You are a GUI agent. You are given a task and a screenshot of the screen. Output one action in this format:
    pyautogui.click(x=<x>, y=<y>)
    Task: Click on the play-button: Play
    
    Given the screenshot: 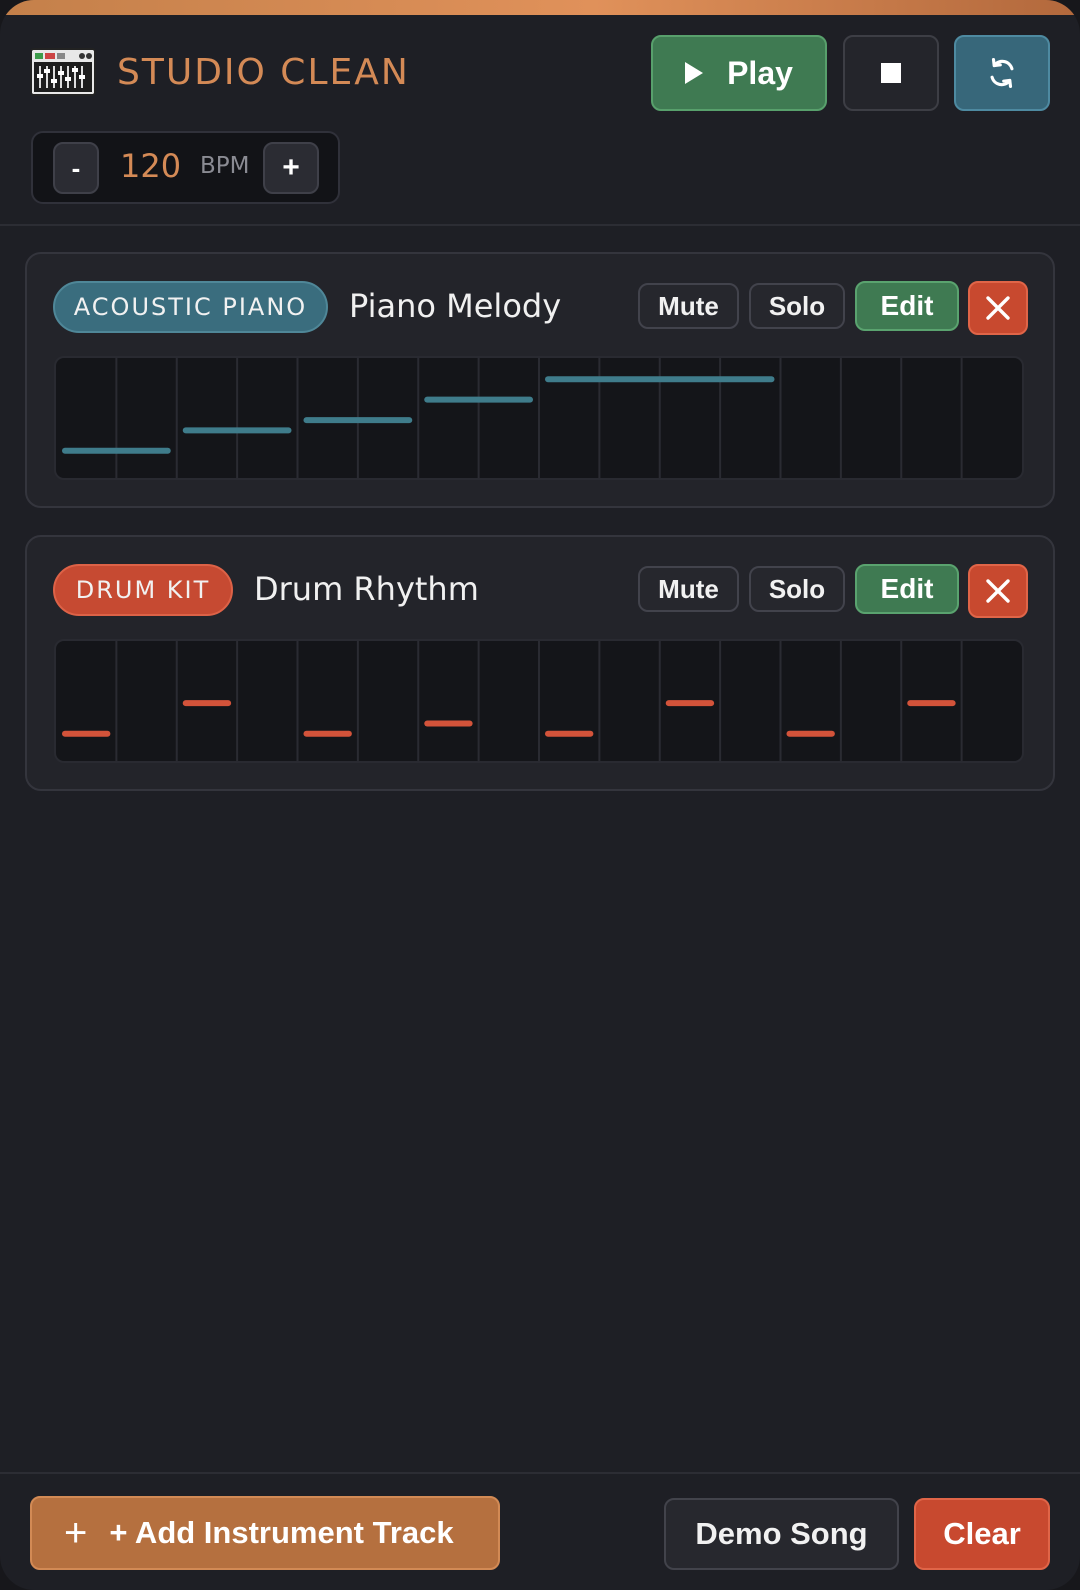 What is the action you would take?
    pyautogui.click(x=739, y=73)
    